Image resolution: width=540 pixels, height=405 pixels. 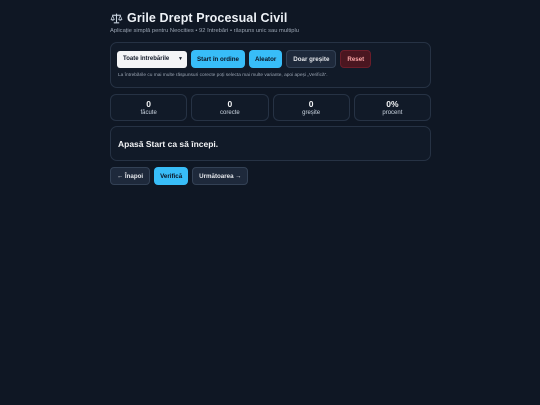 What do you see at coordinates (311, 112) in the screenshot?
I see `stat-wrong-label: greșite` at bounding box center [311, 112].